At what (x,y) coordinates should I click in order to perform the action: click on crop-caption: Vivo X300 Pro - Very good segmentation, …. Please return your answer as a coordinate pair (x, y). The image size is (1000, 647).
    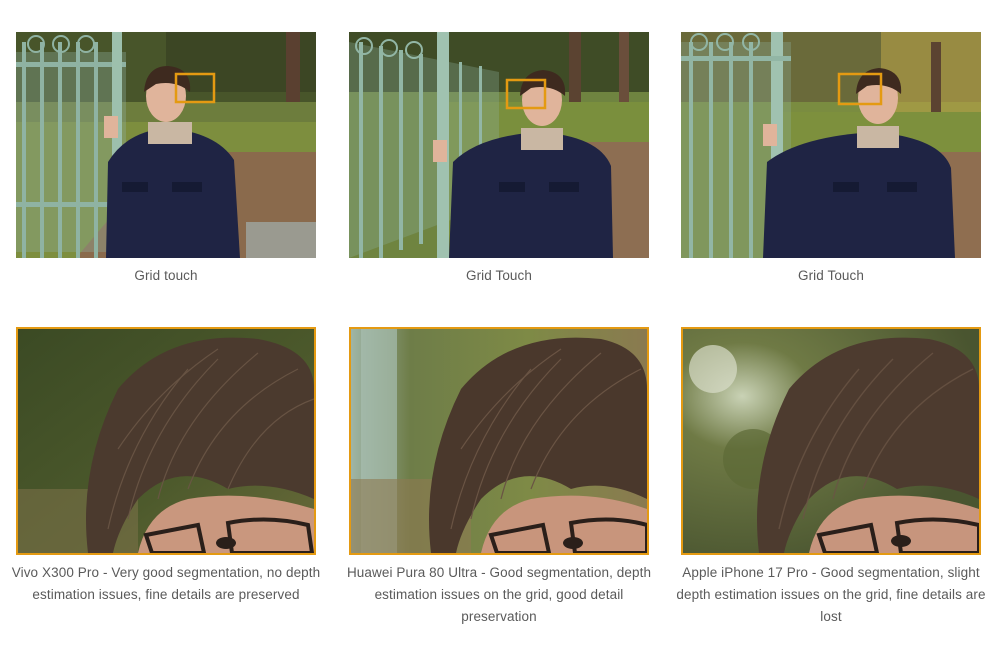
    Looking at the image, I should click on (166, 583).